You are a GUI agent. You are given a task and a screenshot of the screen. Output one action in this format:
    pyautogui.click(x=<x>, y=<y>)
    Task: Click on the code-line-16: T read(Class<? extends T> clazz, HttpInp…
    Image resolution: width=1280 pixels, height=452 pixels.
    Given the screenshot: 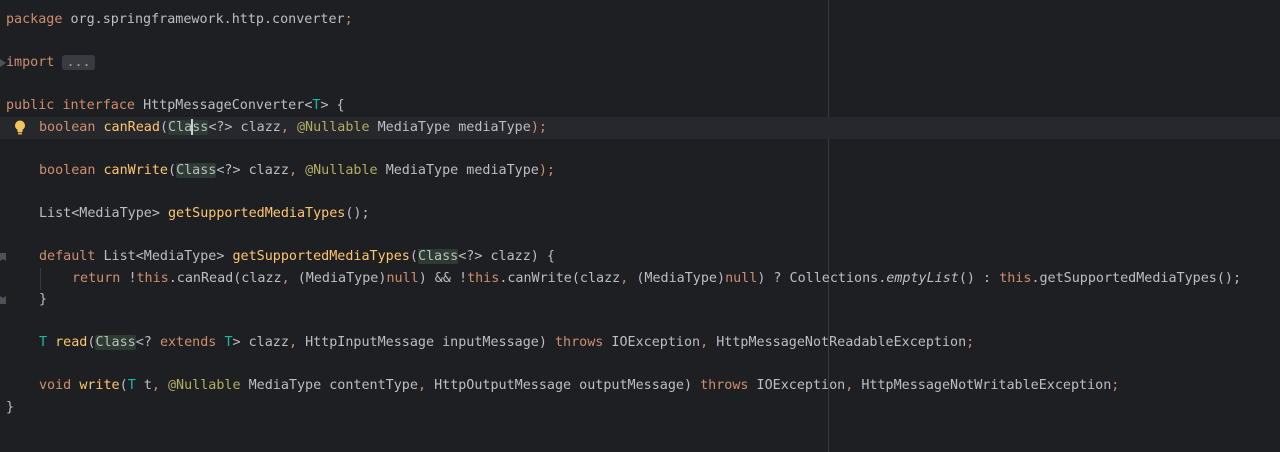 What is the action you would take?
    pyautogui.click(x=640, y=343)
    